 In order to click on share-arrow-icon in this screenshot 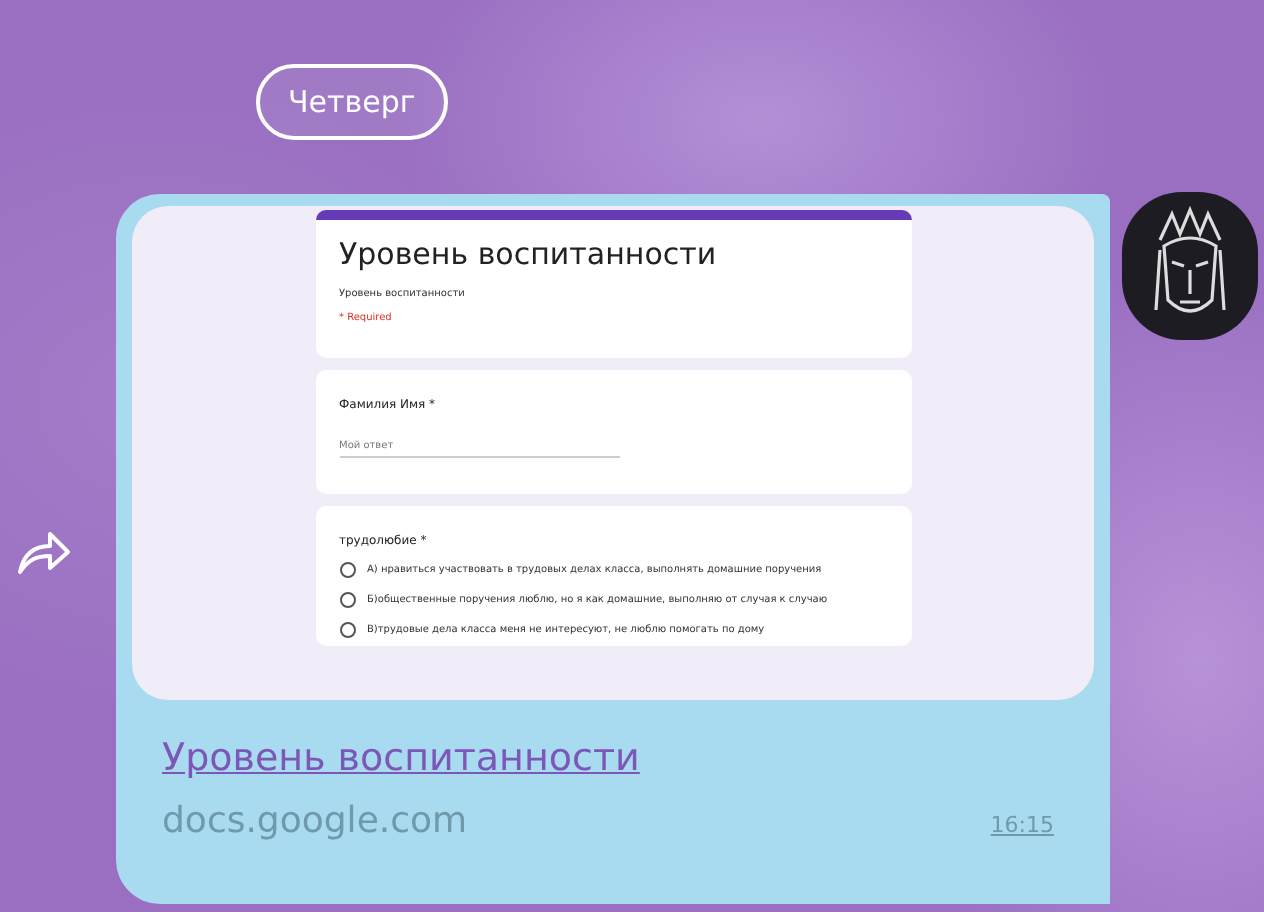, I will do `click(42, 552)`.